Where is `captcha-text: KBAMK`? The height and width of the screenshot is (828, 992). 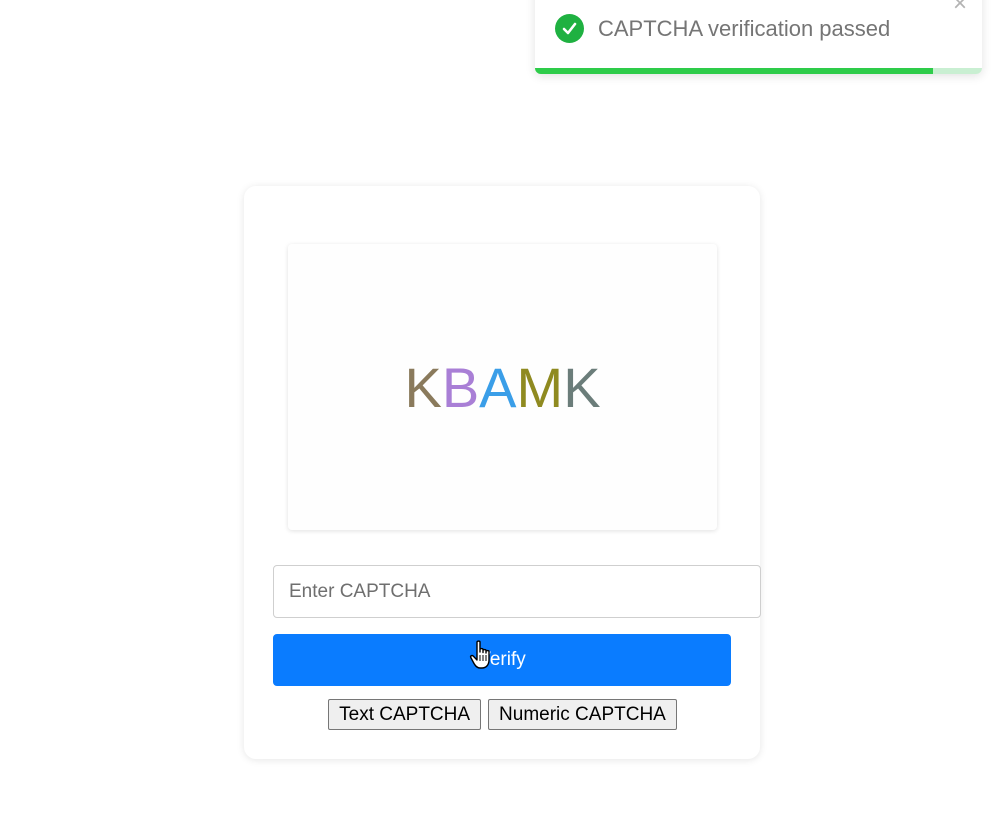
captcha-text: KBAMK is located at coordinates (502, 387).